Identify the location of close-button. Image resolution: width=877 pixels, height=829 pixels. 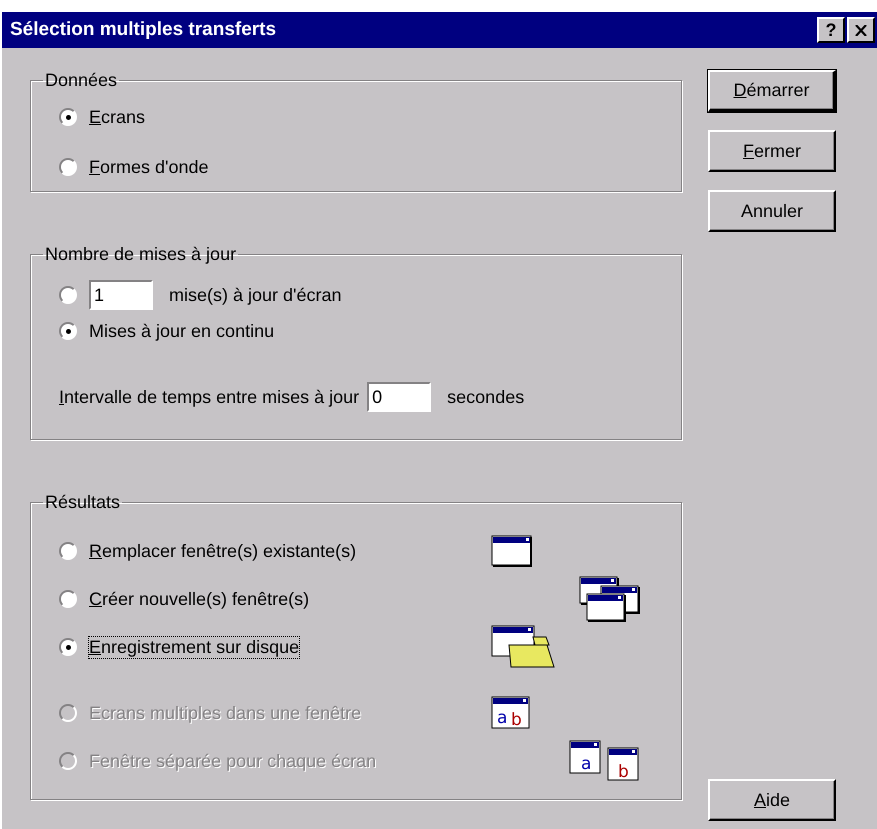
(861, 30).